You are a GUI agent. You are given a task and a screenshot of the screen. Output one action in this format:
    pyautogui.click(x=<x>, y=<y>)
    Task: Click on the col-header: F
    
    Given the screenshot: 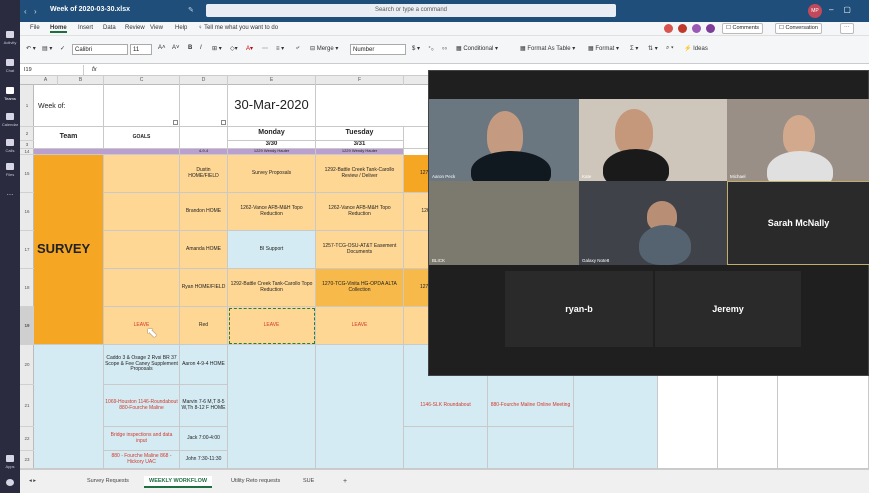 What is the action you would take?
    pyautogui.click(x=360, y=80)
    